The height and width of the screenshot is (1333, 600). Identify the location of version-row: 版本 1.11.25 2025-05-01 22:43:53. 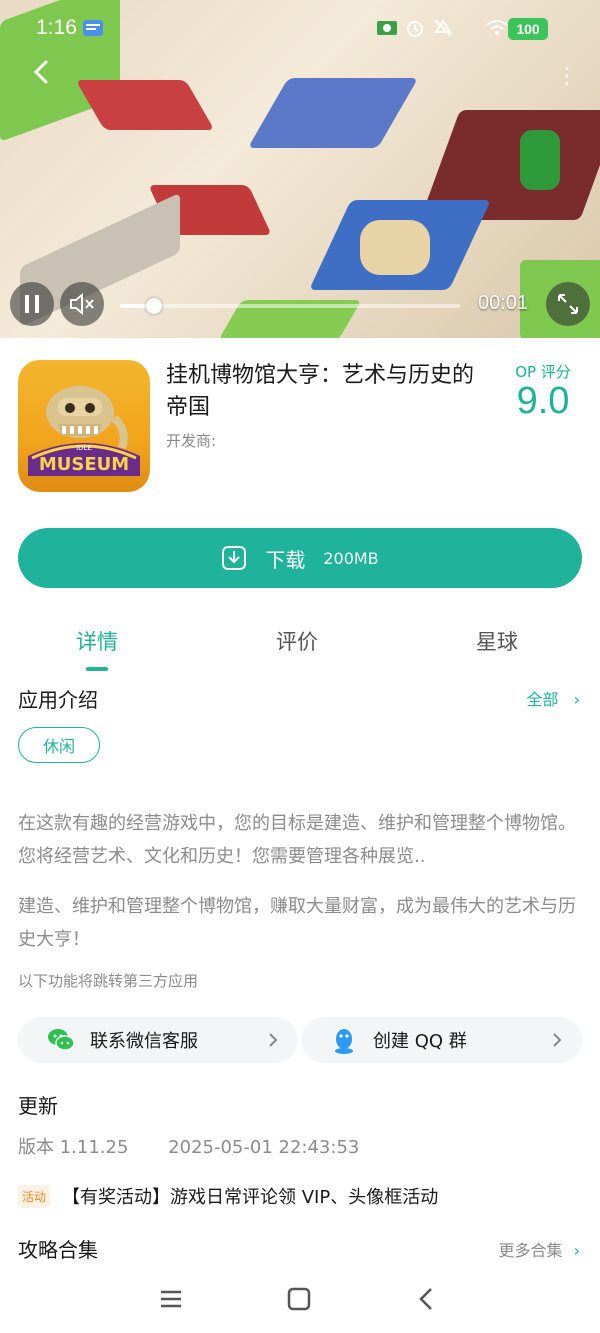
(205, 1146).